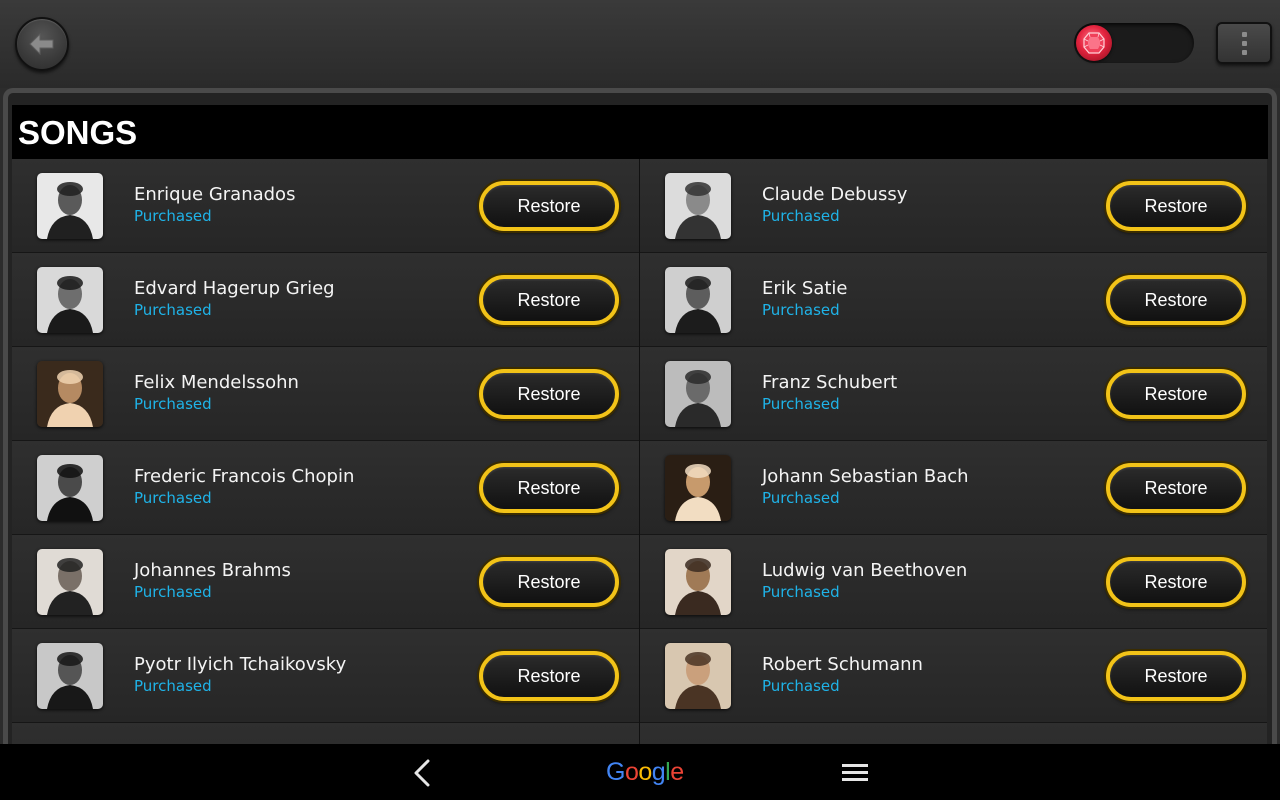 This screenshot has width=1280, height=800. I want to click on song-title: Pyotr Ilyich Tchaikovsky, so click(240, 664).